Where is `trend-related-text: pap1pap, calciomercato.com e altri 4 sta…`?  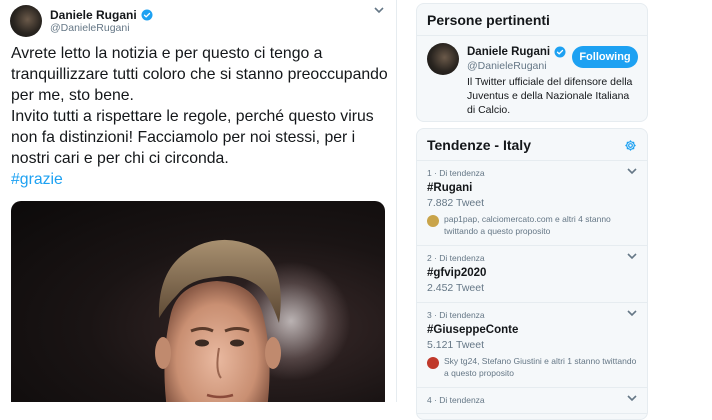 trend-related-text: pap1pap, calciomercato.com e altri 4 sta… is located at coordinates (527, 225).